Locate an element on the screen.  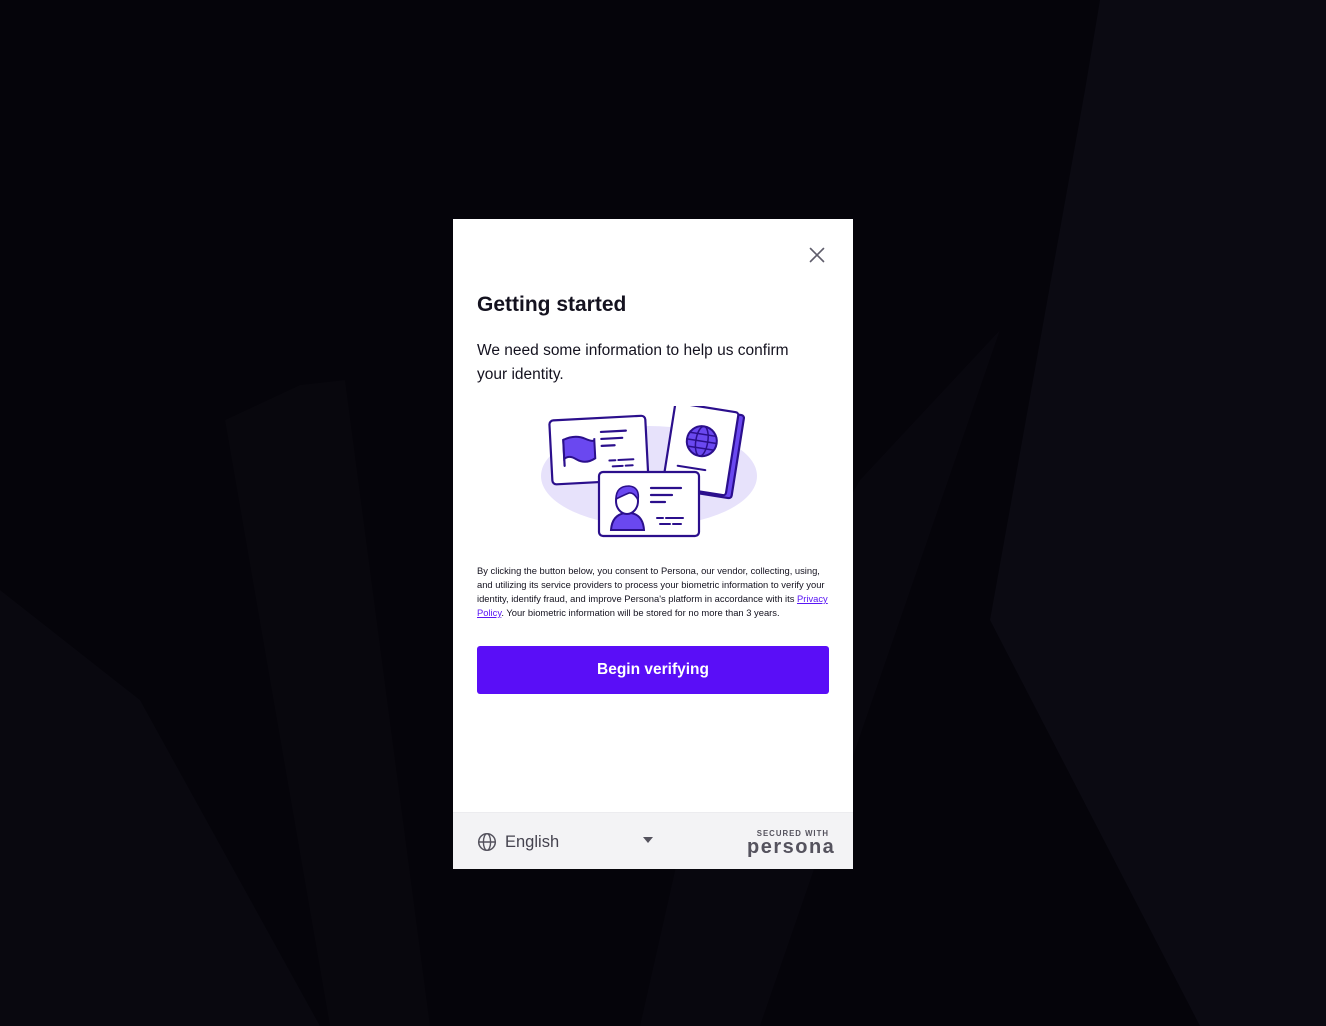
id-documents-illustration is located at coordinates (649, 472).